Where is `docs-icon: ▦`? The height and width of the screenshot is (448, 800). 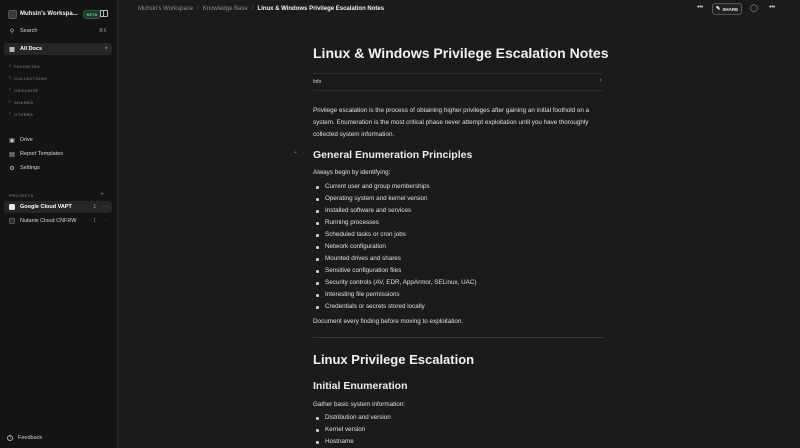
docs-icon: ▦ is located at coordinates (12, 49).